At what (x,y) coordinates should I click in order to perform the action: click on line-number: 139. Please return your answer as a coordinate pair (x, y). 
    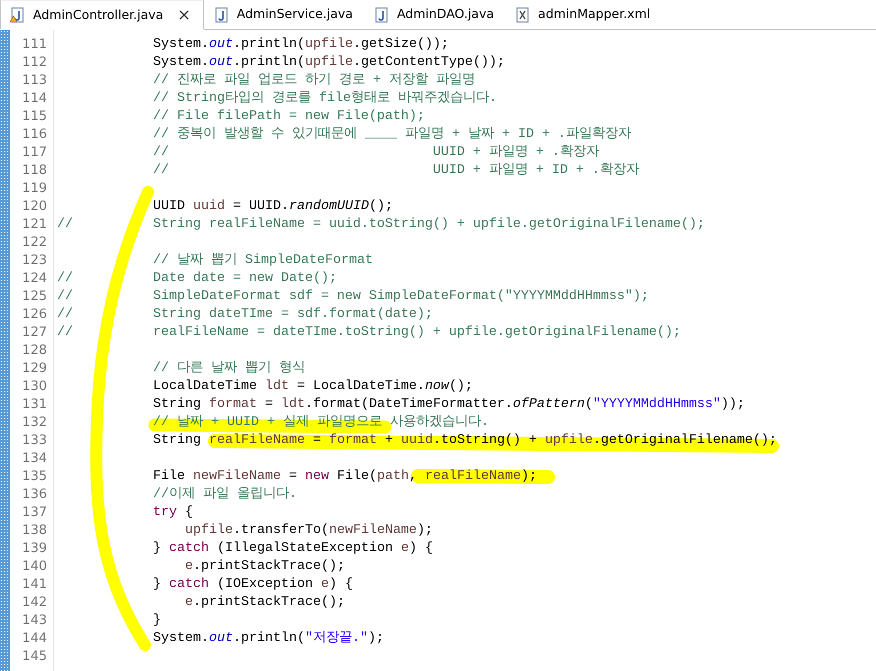
    Looking at the image, I should click on (34, 549).